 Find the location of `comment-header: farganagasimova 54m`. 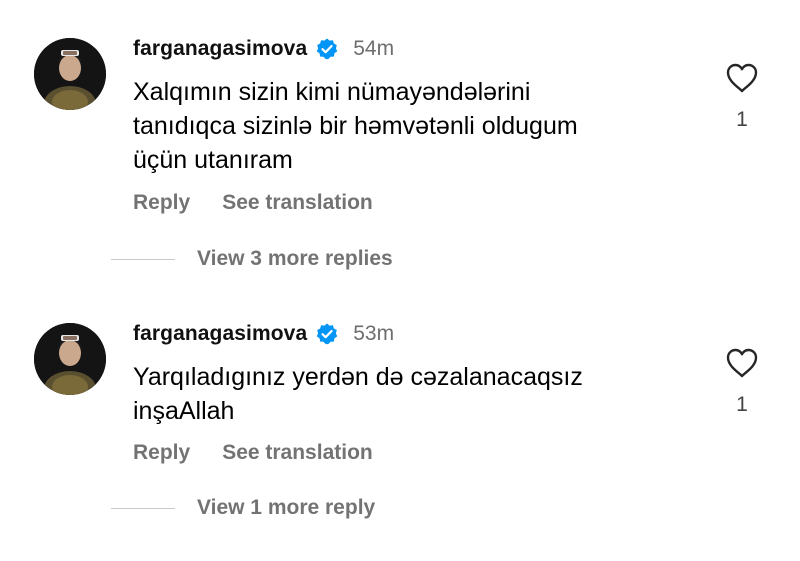

comment-header: farganagasimova 54m is located at coordinates (263, 49).